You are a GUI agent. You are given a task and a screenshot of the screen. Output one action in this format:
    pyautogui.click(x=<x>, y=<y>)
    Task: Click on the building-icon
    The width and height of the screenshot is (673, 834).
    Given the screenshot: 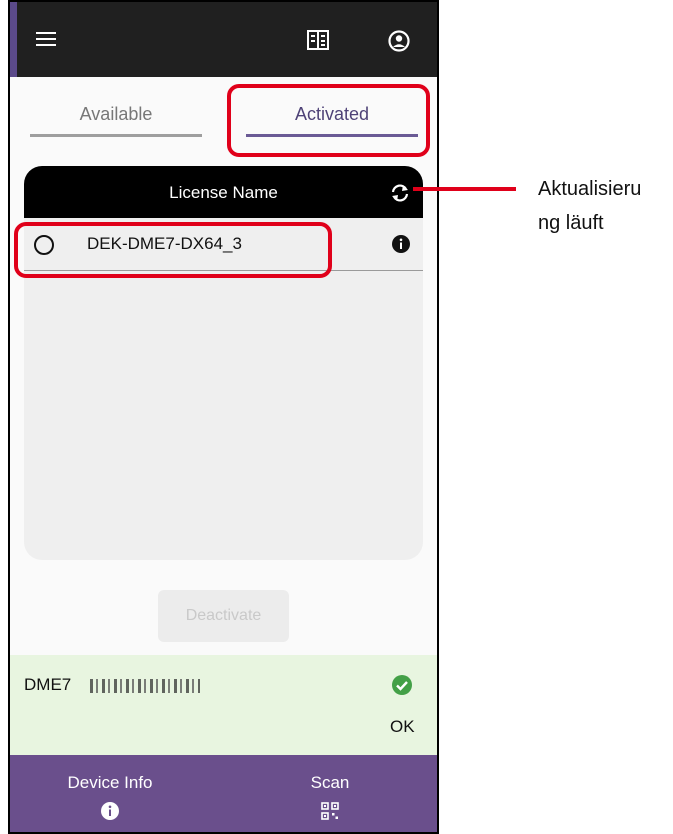 What is the action you would take?
    pyautogui.click(x=318, y=40)
    